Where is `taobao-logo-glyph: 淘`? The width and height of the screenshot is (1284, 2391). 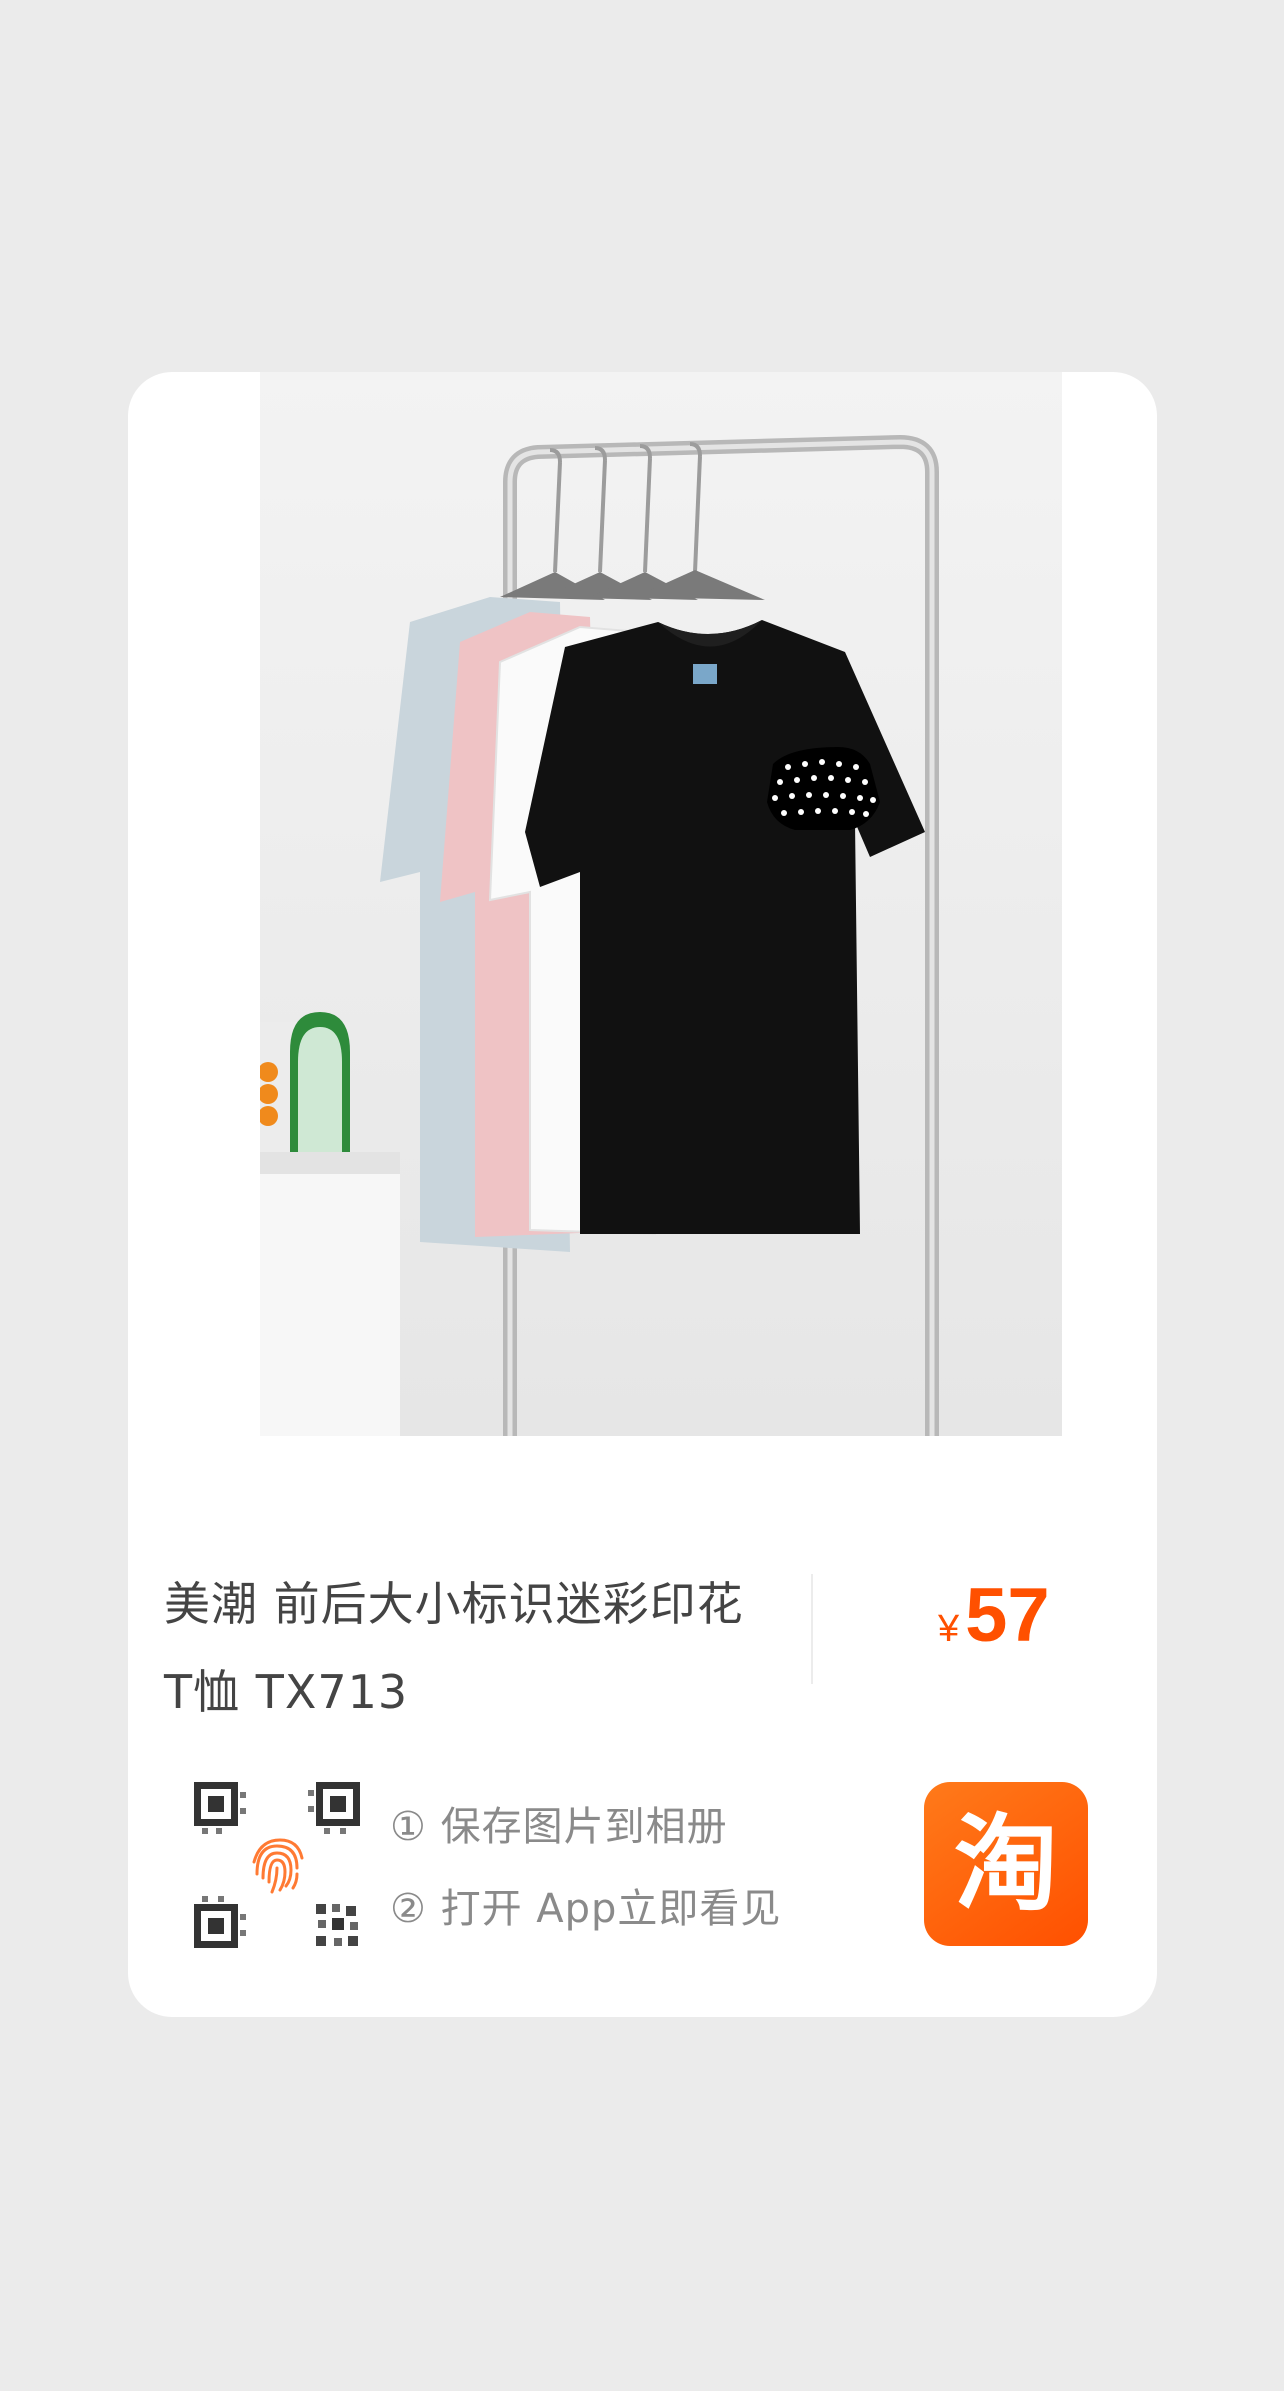
taobao-logo-glyph: 淘 is located at coordinates (1005, 1864).